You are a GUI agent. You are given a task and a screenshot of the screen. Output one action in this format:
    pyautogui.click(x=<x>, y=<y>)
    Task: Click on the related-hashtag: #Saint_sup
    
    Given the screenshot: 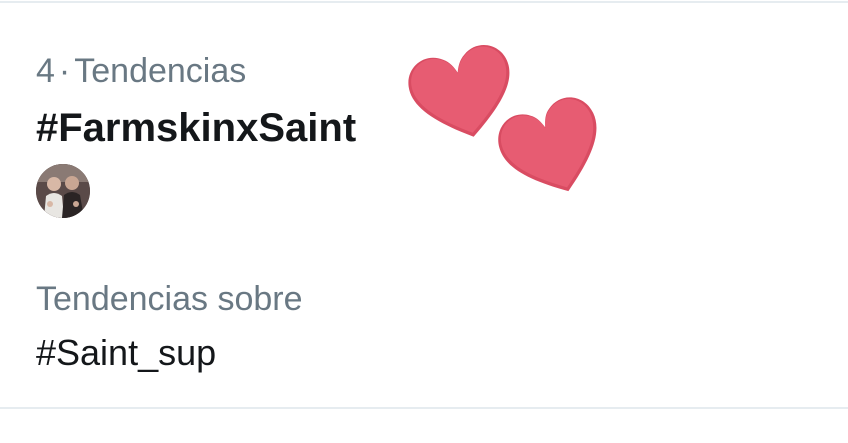 What is the action you would take?
    pyautogui.click(x=126, y=353)
    